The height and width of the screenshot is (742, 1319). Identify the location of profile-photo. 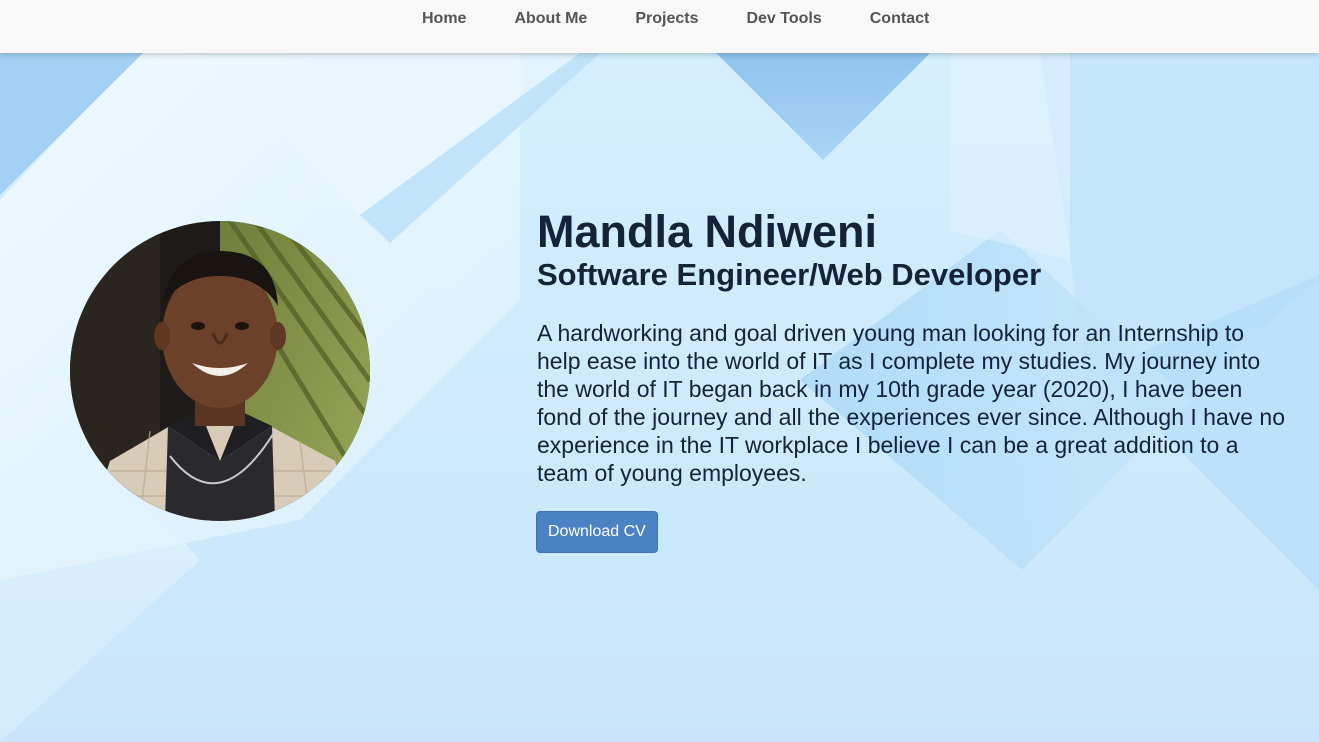
(220, 371).